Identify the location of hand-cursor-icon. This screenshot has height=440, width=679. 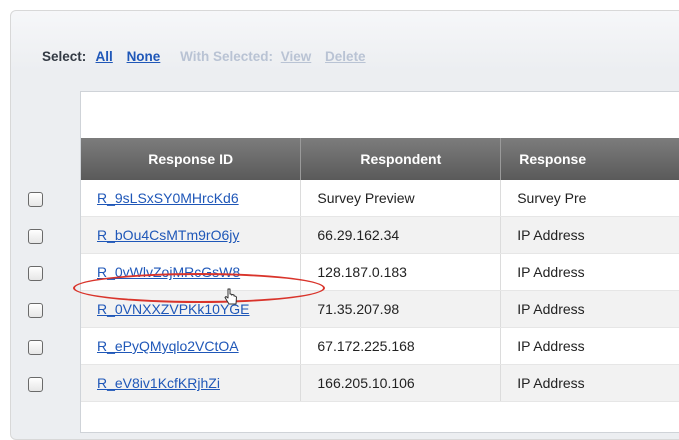
(230, 296).